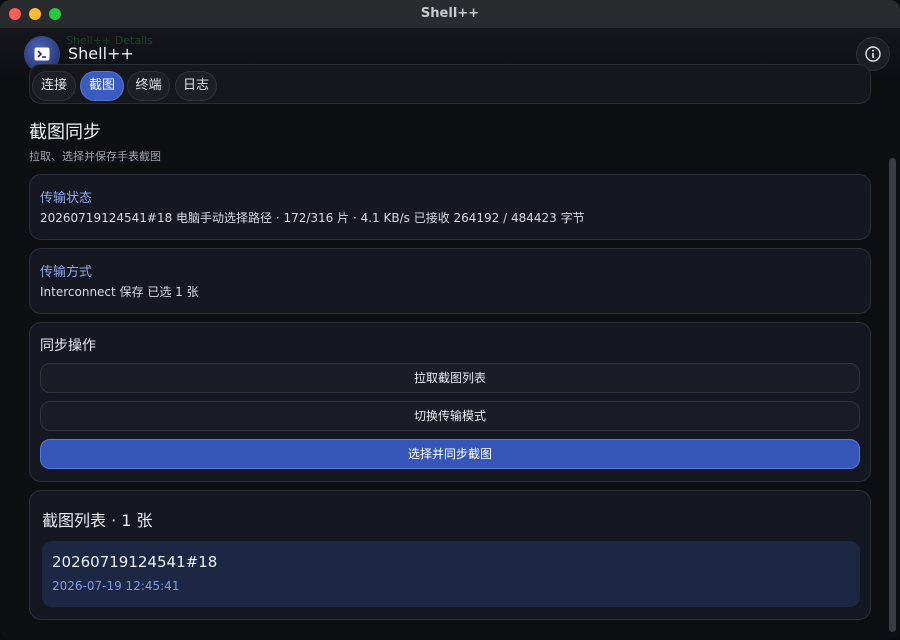 This screenshot has height=640, width=900. Describe the element at coordinates (66, 198) in the screenshot. I see `transfer-status-label: 传输状态` at that location.